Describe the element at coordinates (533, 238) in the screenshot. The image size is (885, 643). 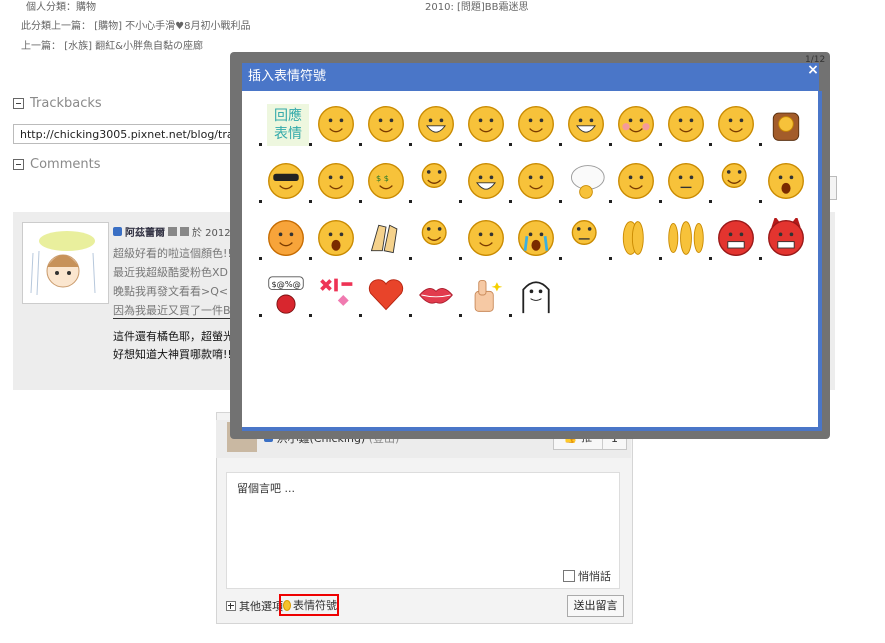
I see `crying-icon` at that location.